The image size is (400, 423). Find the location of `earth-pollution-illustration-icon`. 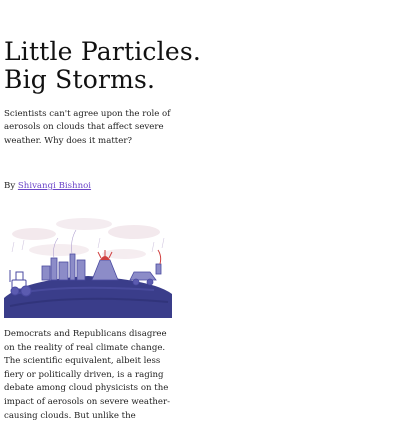

earth-pollution-illustration-icon is located at coordinates (88, 268).